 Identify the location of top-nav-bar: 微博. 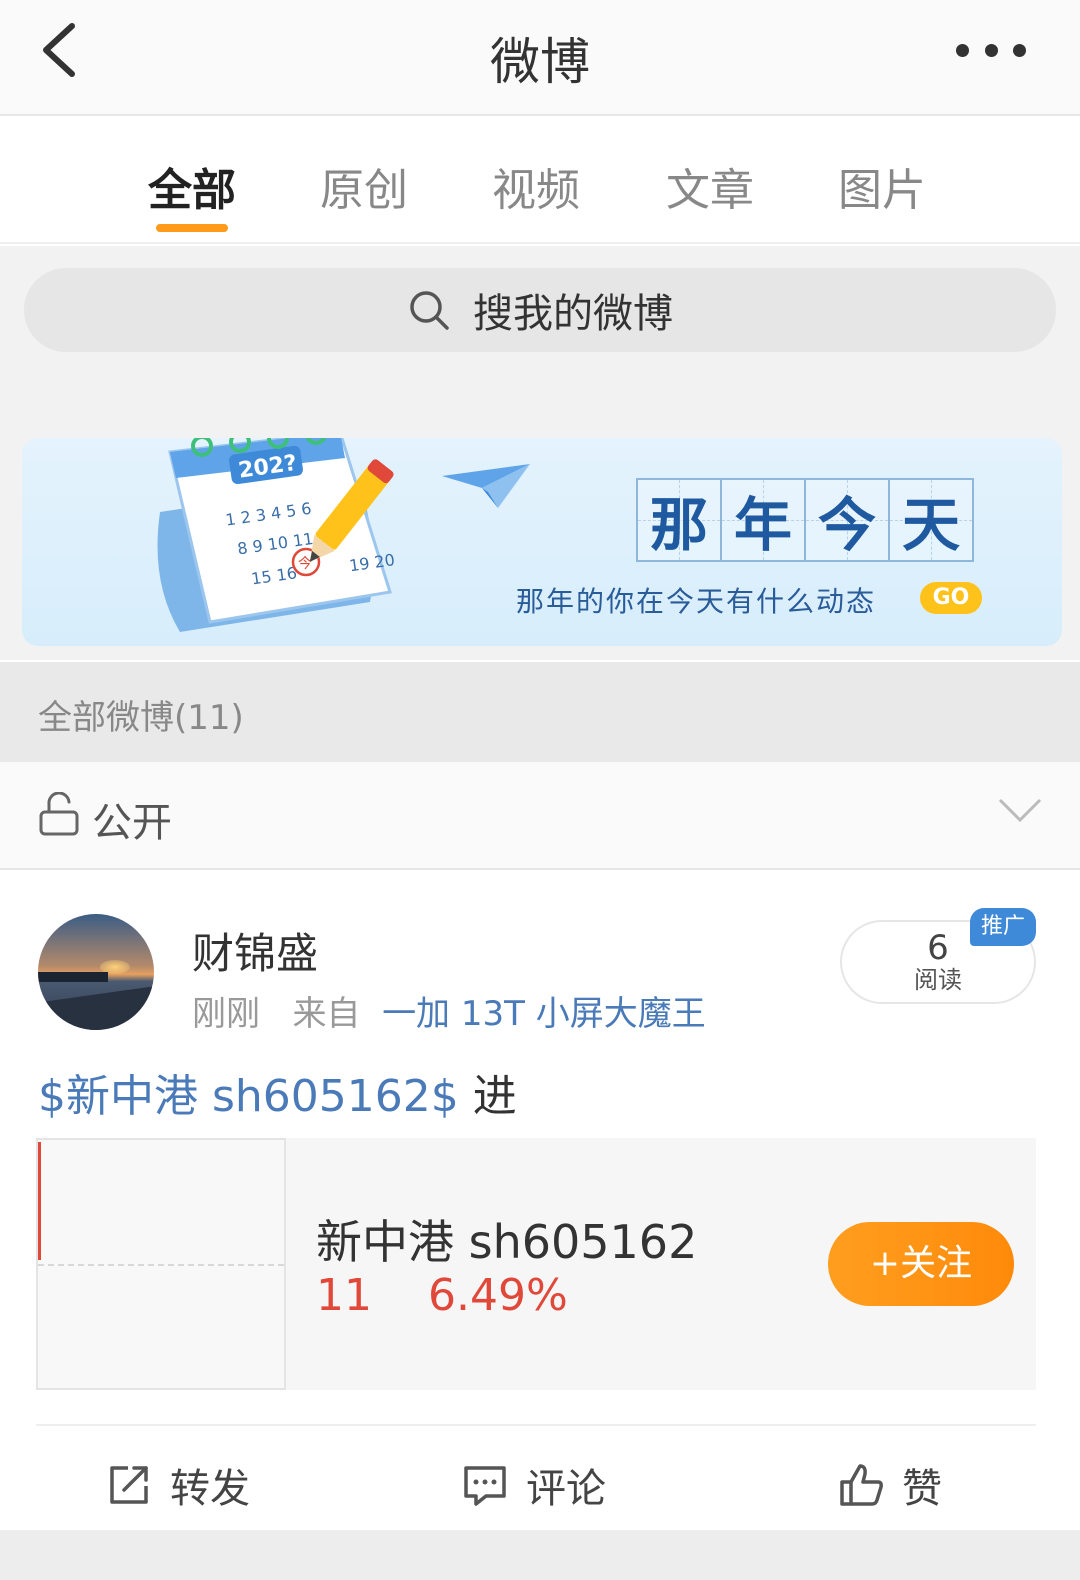
(540, 58).